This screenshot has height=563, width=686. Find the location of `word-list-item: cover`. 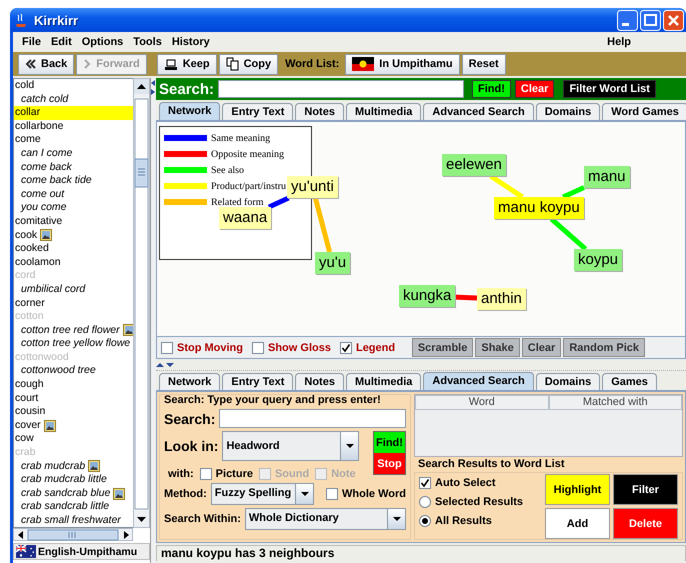

word-list-item: cover is located at coordinates (73, 425).